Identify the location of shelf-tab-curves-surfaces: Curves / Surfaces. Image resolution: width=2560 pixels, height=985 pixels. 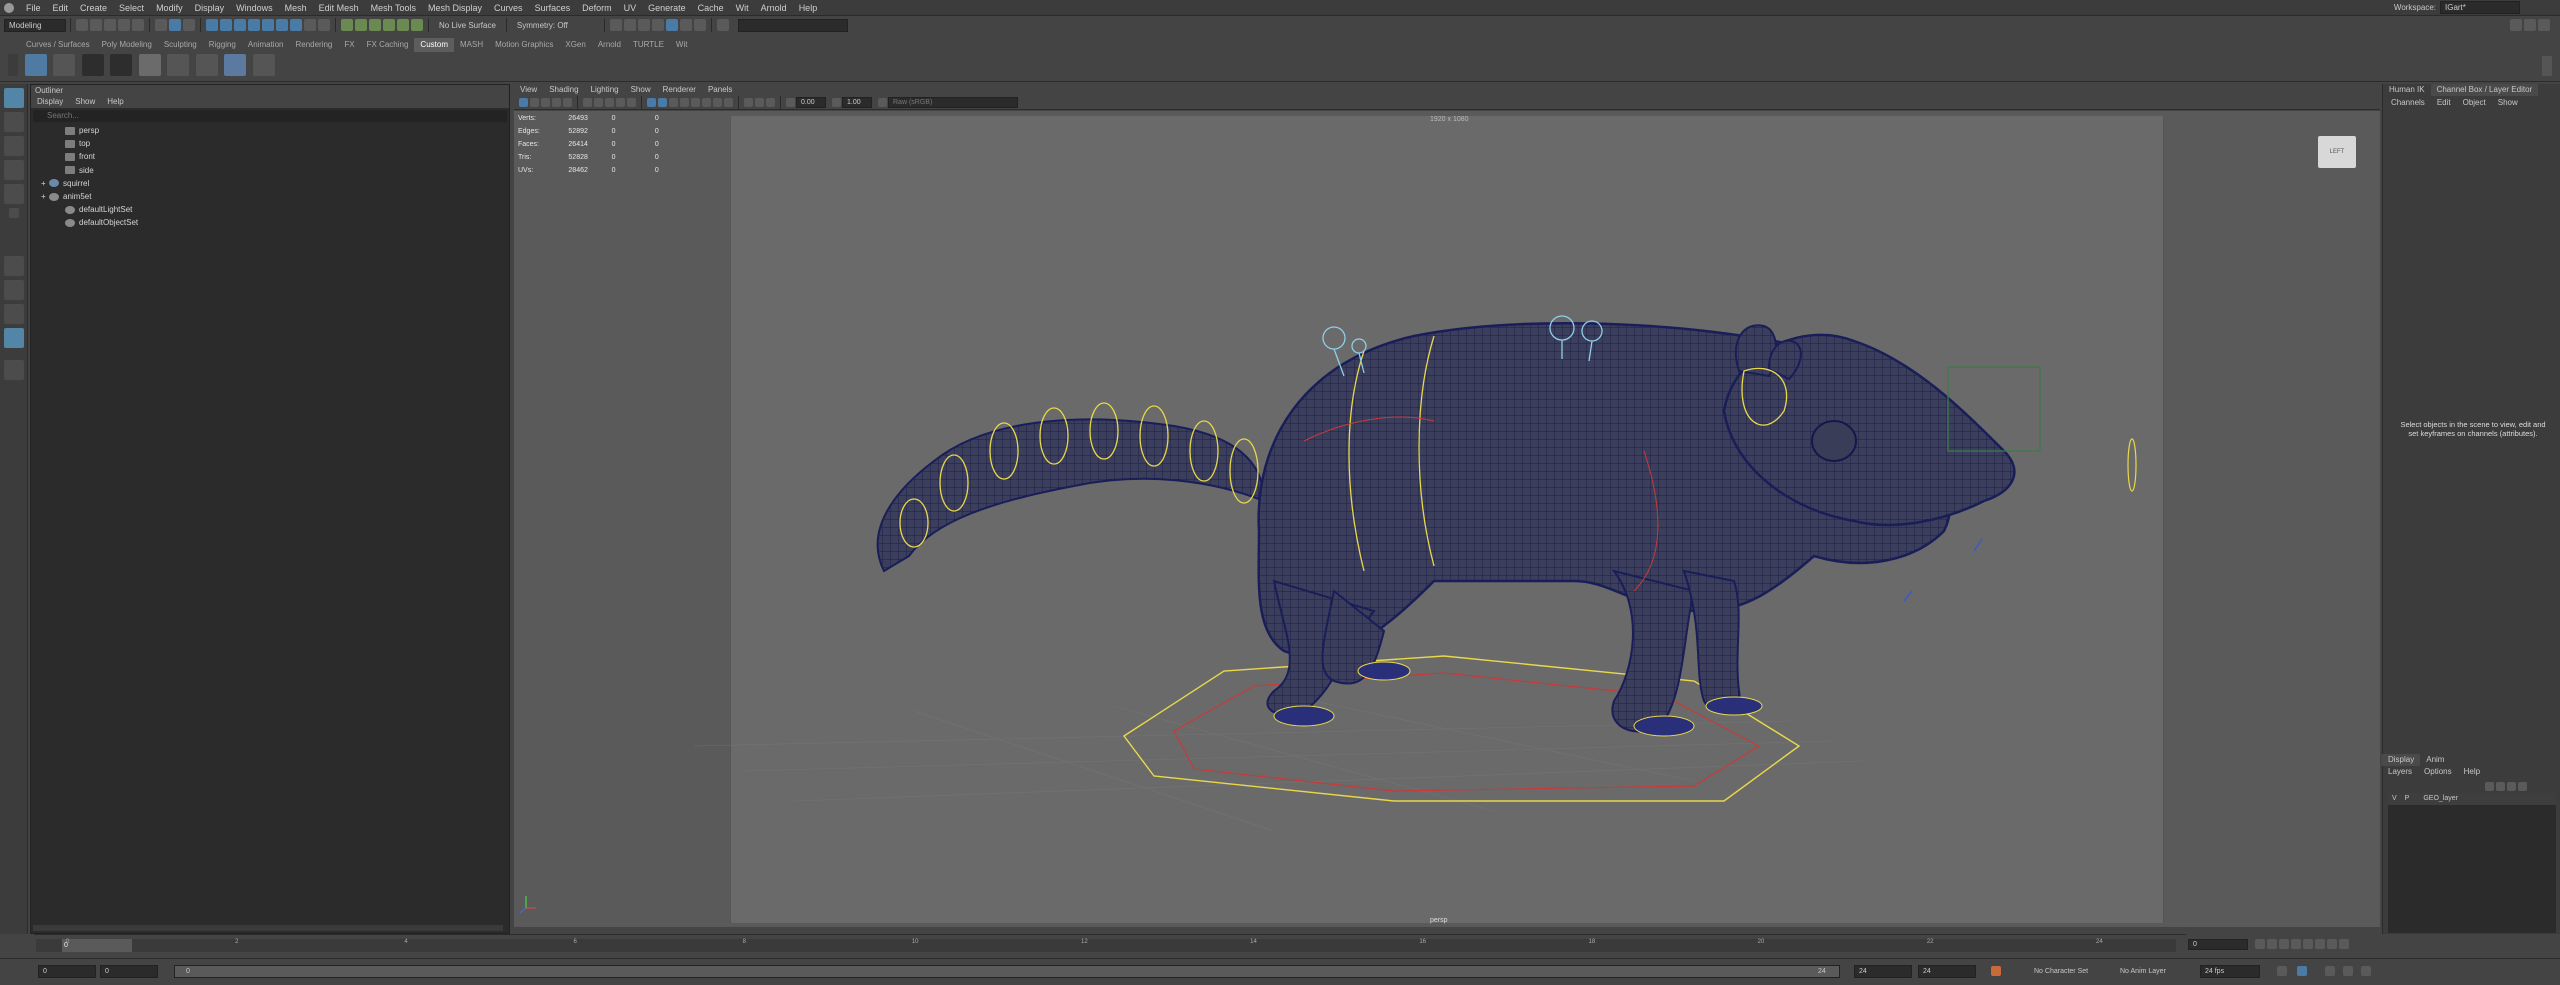
(58, 45).